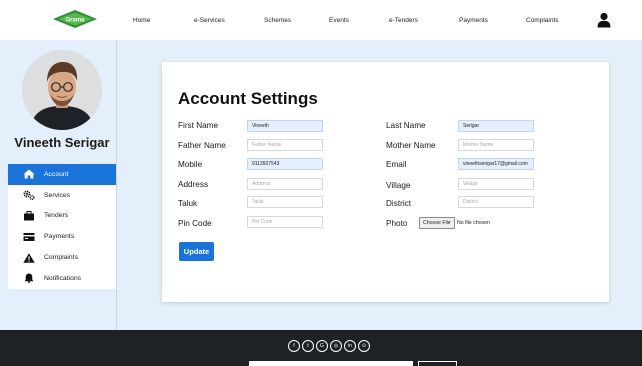  I want to click on email-field, so click(496, 164).